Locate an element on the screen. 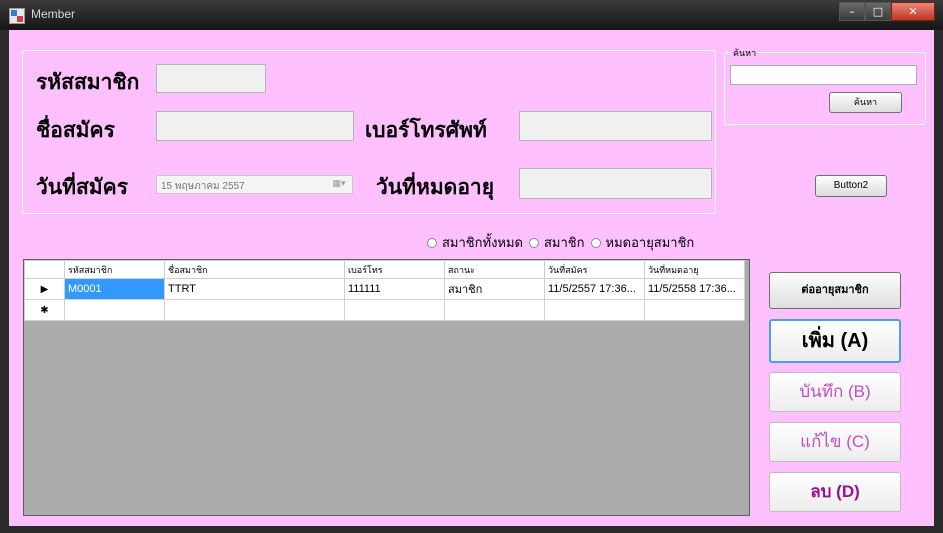 The width and height of the screenshot is (943, 533). save-button: บันทึก (B) is located at coordinates (835, 392).